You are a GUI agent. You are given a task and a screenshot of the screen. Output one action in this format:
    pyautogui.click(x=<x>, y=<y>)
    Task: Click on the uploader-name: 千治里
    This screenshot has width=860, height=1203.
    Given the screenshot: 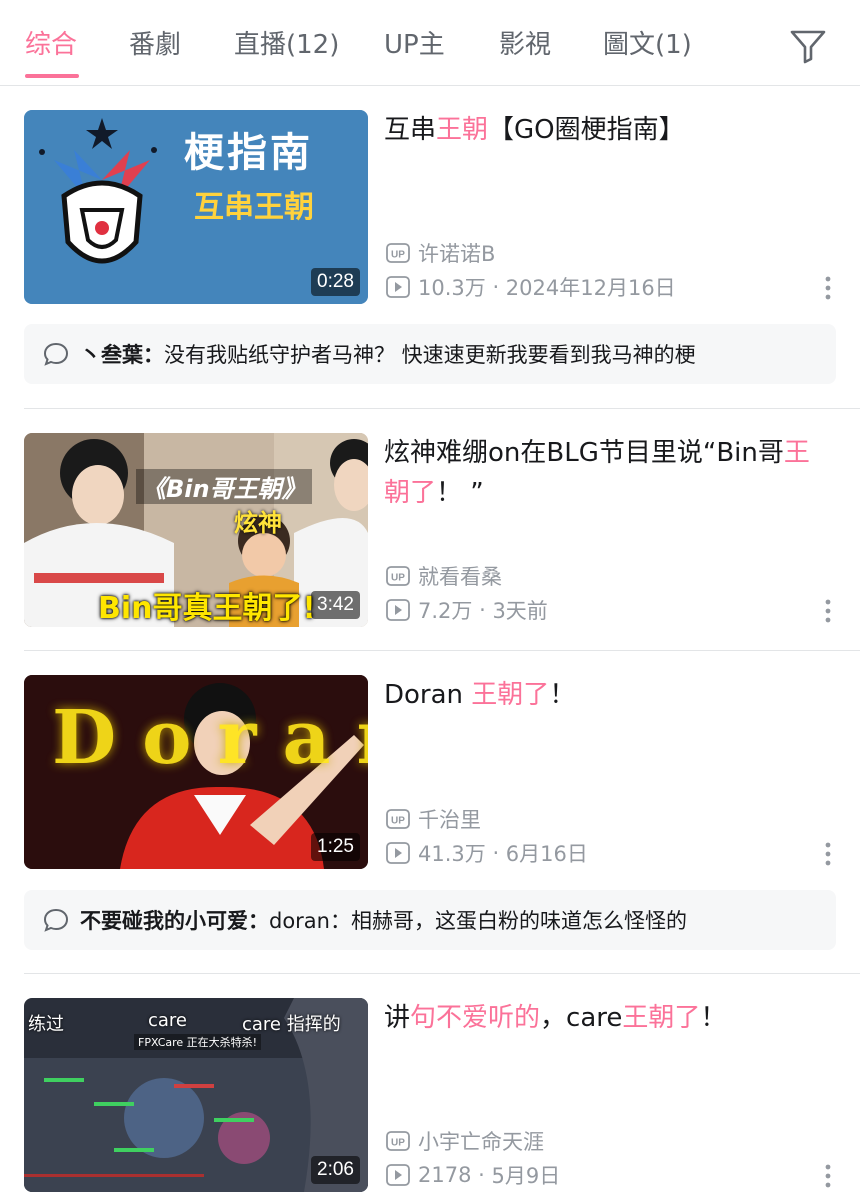 What is the action you would take?
    pyautogui.click(x=449, y=820)
    